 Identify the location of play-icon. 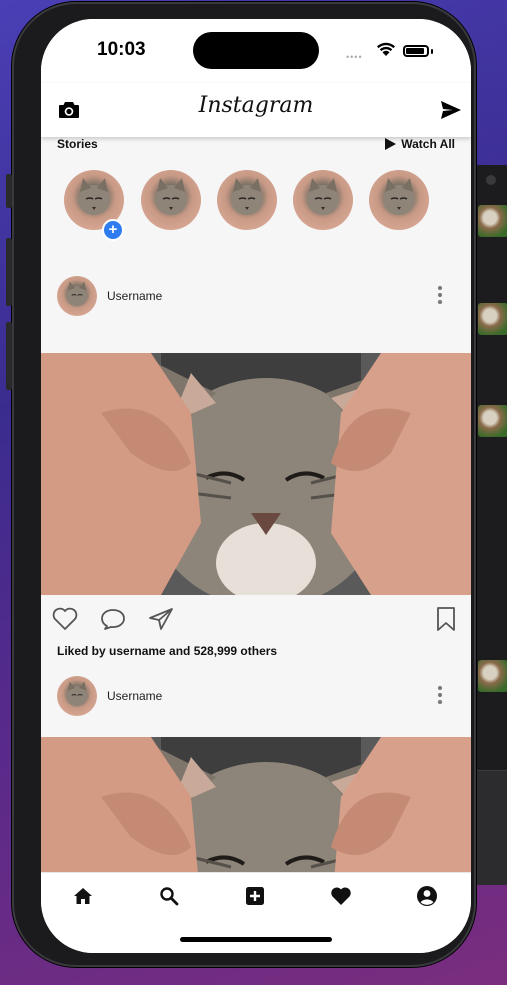
(391, 144).